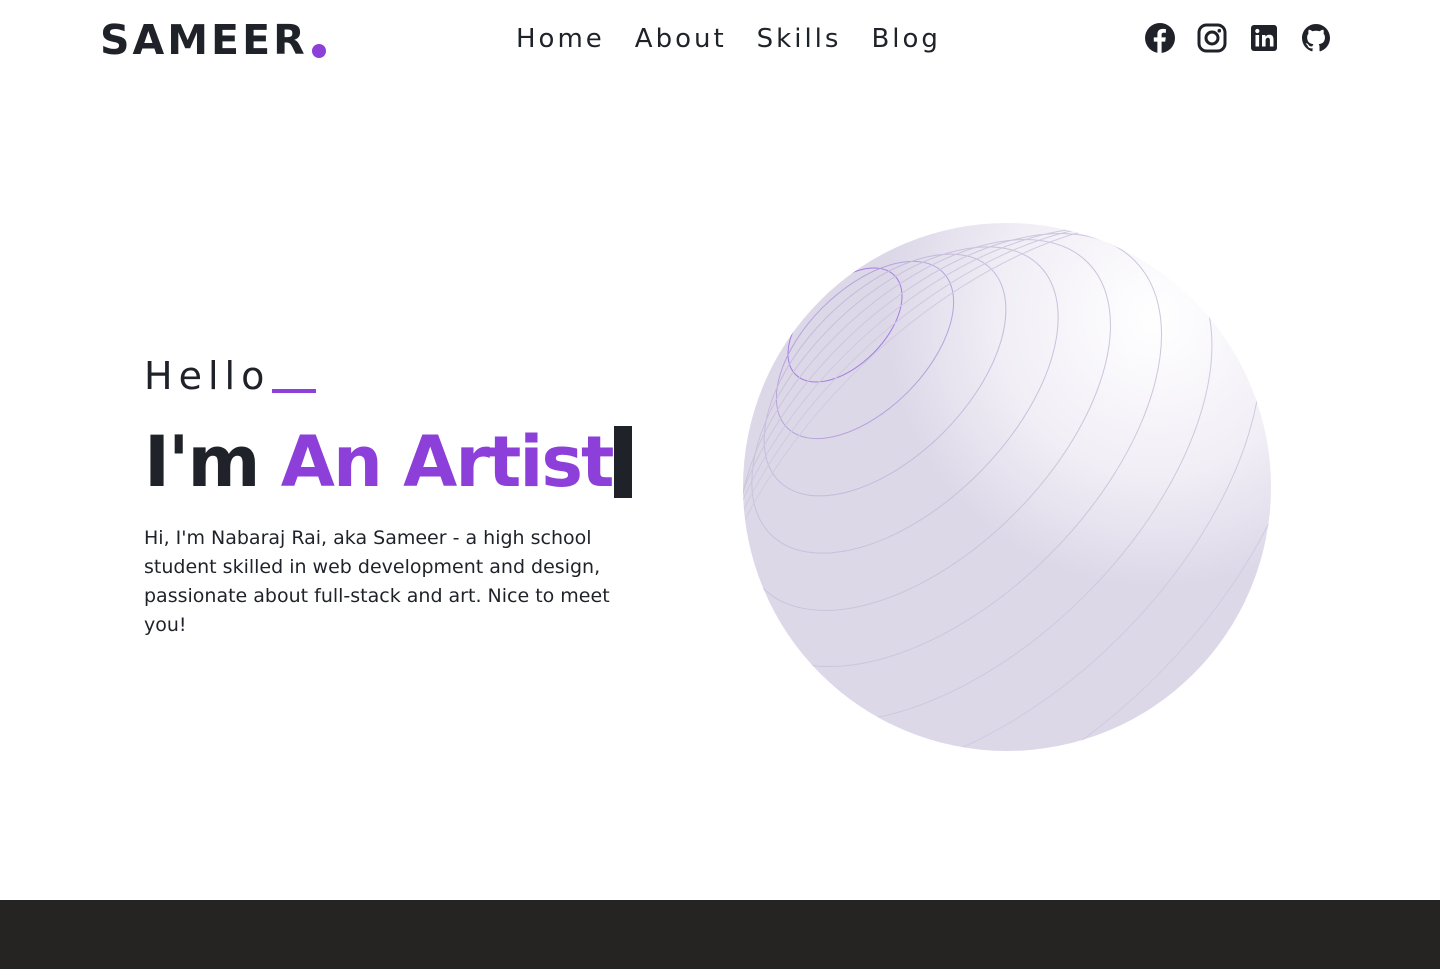  I want to click on logo-text: SAMEER, so click(204, 40).